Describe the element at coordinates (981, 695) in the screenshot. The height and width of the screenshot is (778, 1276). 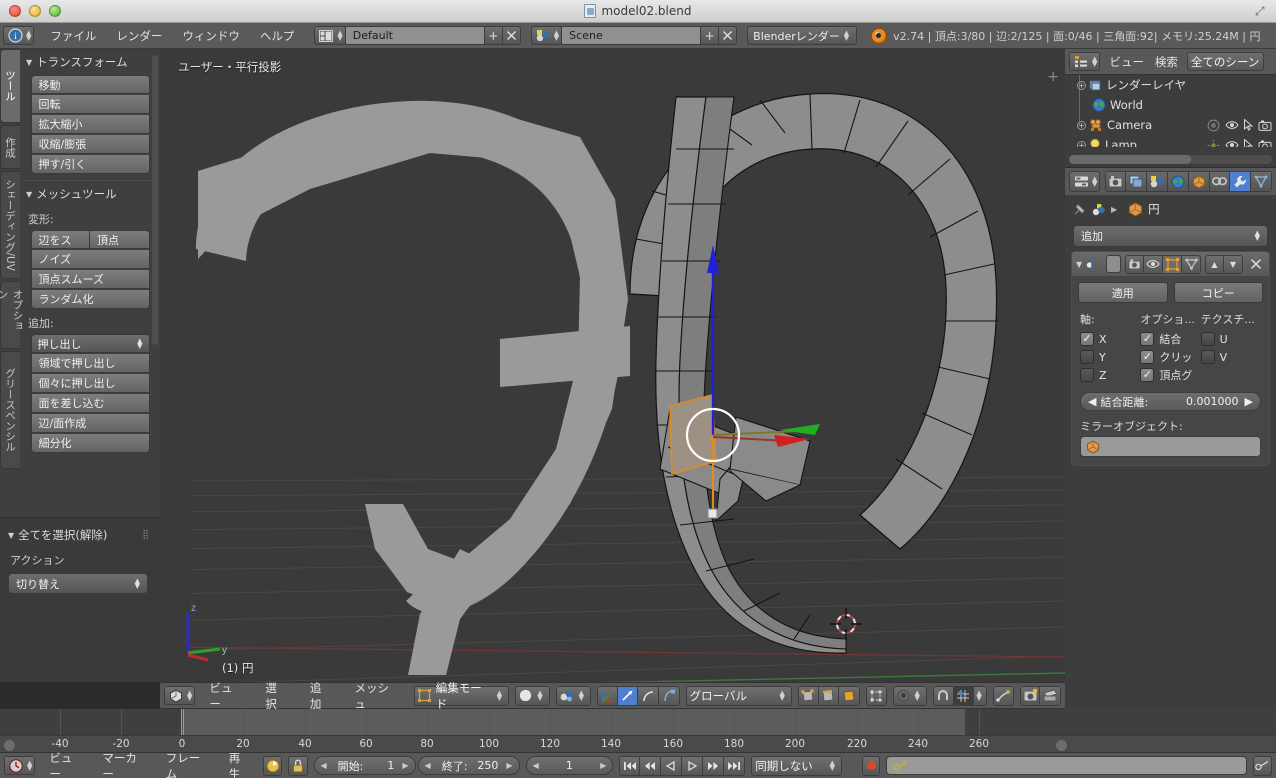
I see `snap-mode-arrows: ▲ ▼` at that location.